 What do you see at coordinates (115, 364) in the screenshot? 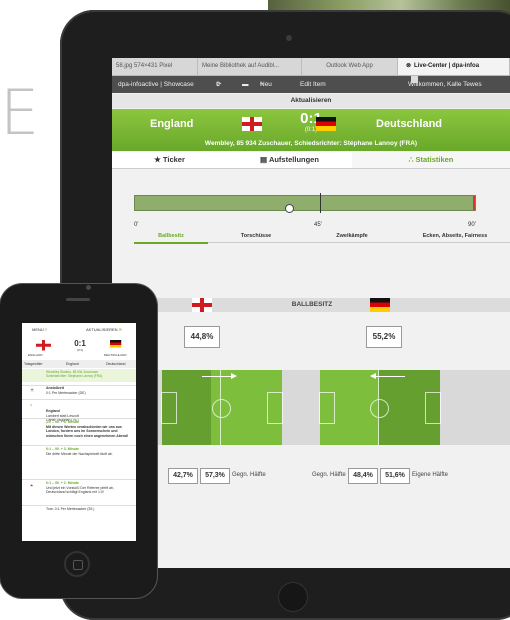
I see `phone-tab-germany: Deutschland` at bounding box center [115, 364].